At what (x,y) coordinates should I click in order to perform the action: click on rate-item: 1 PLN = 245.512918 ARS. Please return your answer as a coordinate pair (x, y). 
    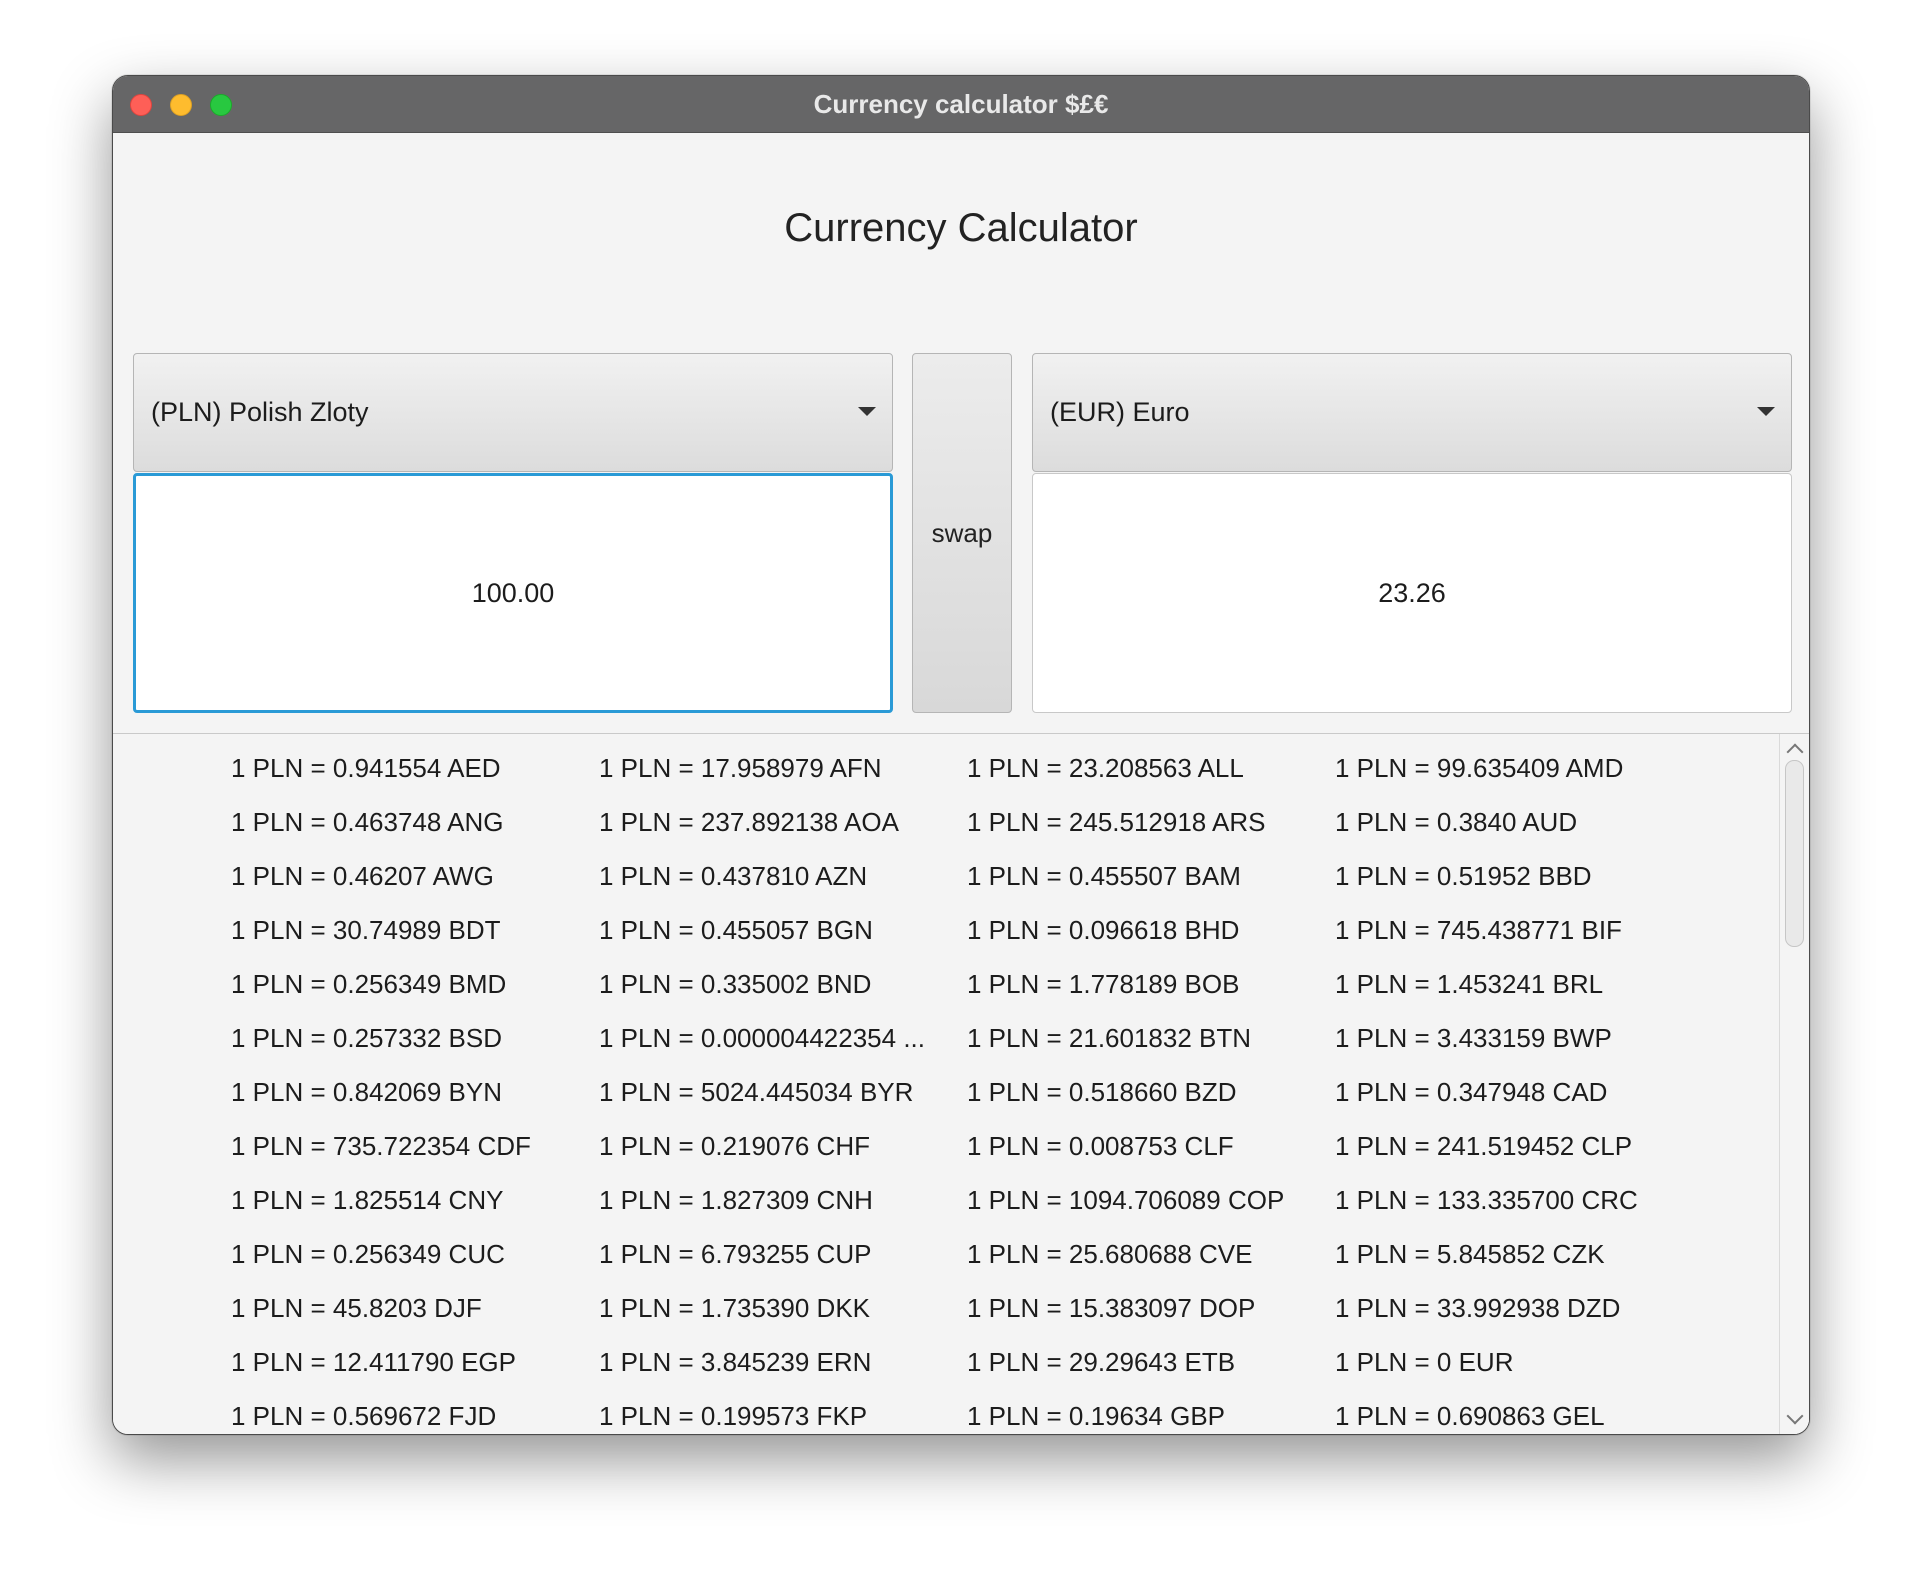
    Looking at the image, I should click on (1116, 822).